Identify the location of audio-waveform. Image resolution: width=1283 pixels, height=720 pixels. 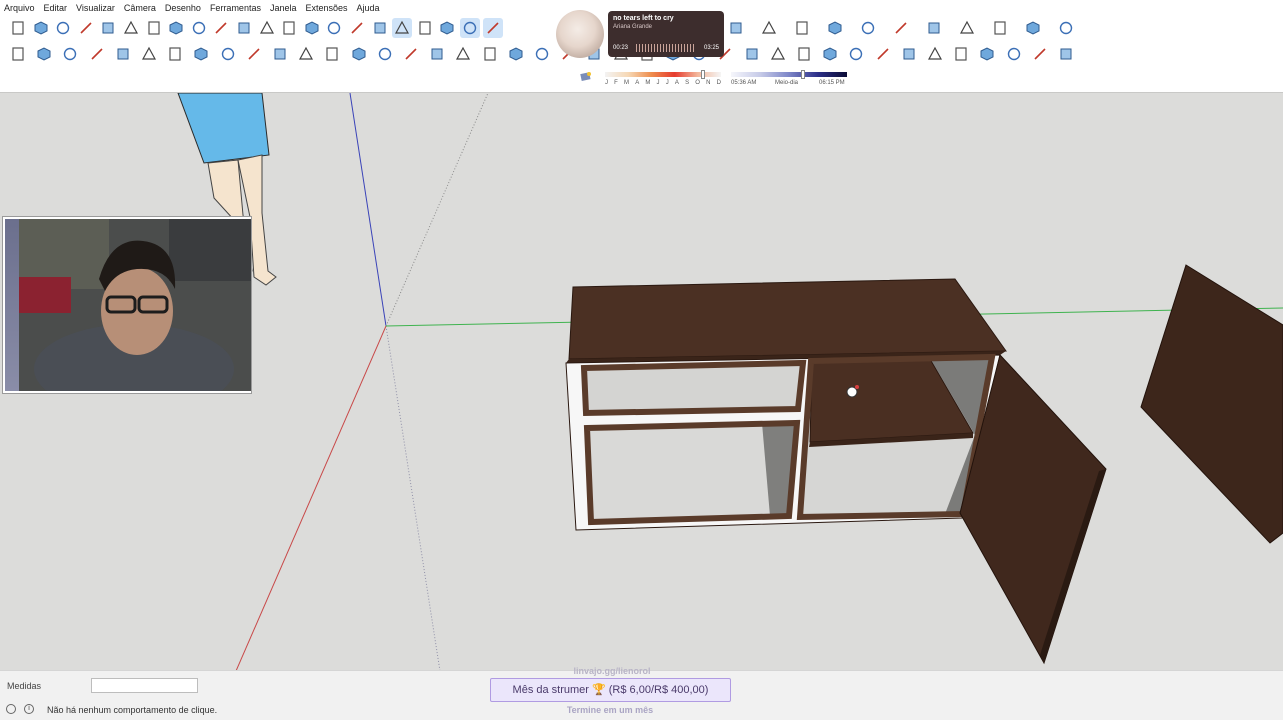
(666, 48).